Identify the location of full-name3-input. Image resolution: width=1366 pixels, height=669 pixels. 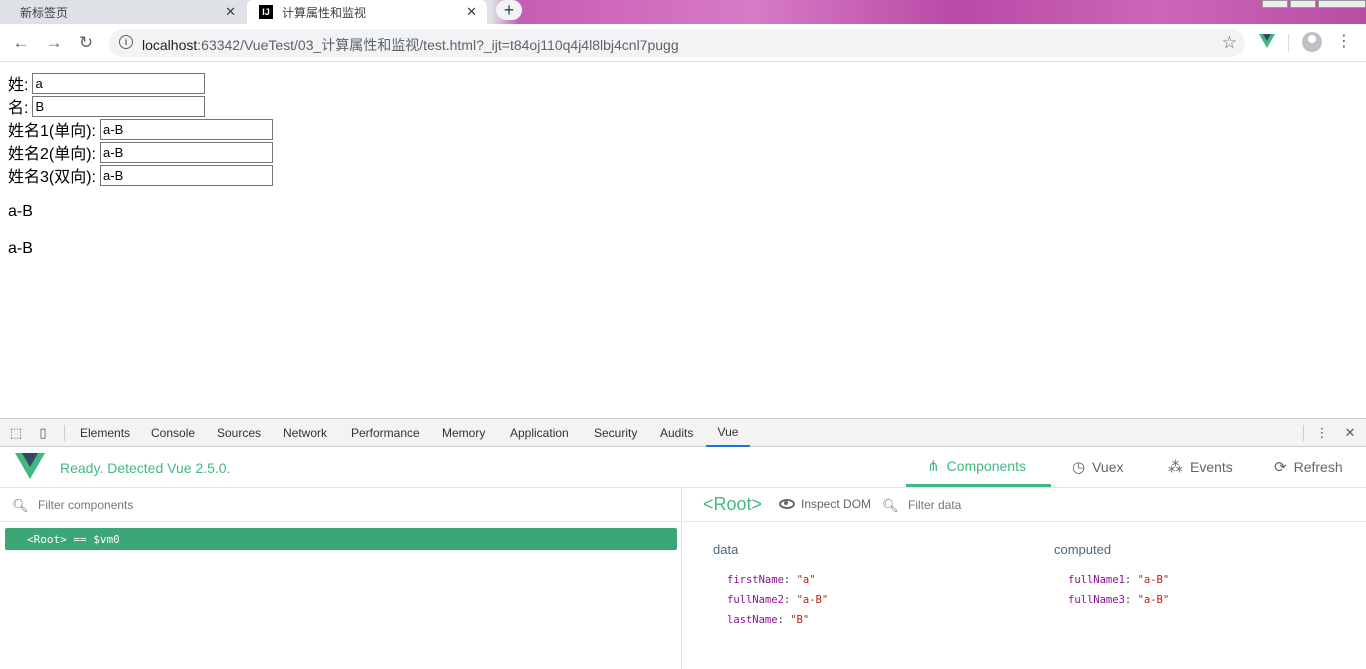
(187, 175).